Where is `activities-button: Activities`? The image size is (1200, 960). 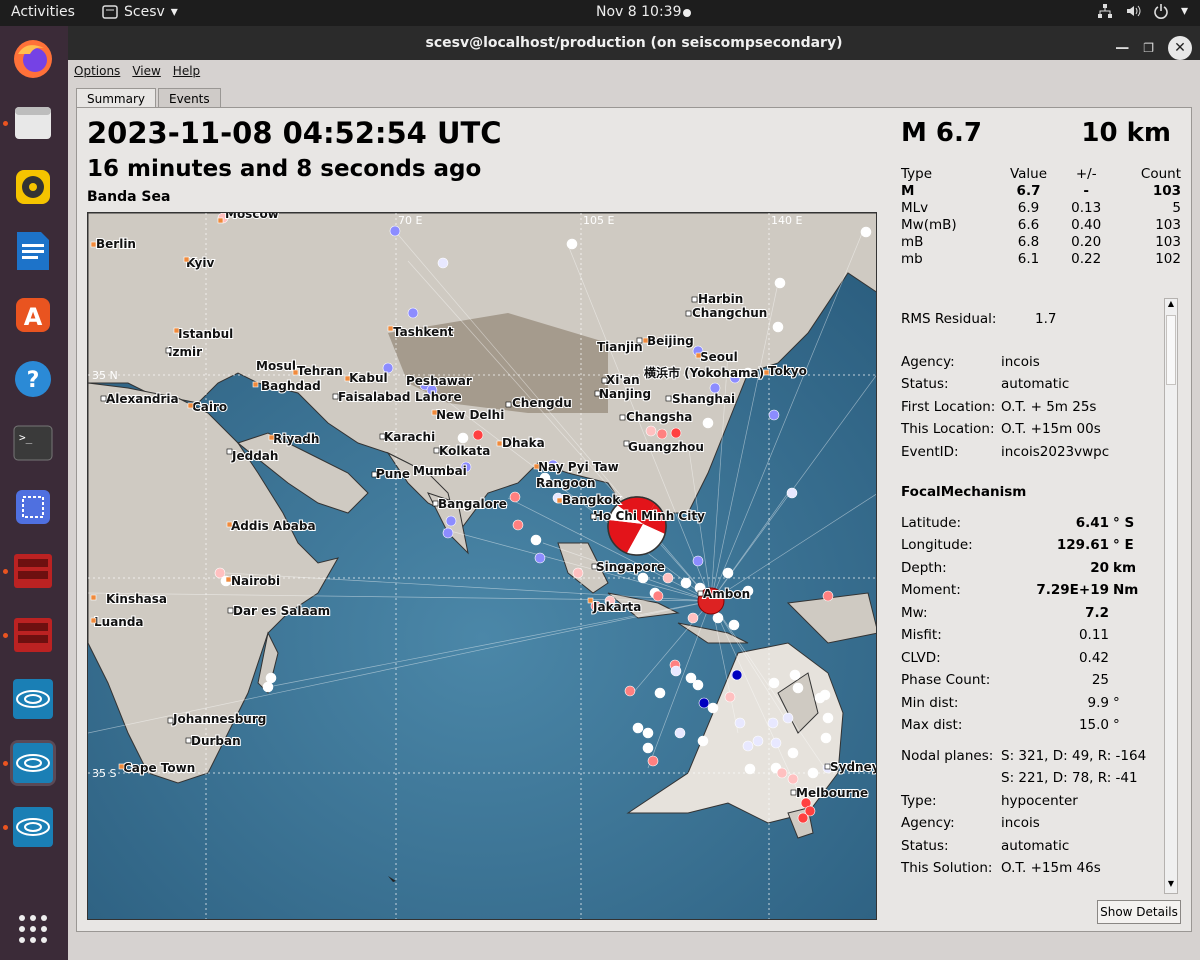
activities-button: Activities is located at coordinates (43, 12).